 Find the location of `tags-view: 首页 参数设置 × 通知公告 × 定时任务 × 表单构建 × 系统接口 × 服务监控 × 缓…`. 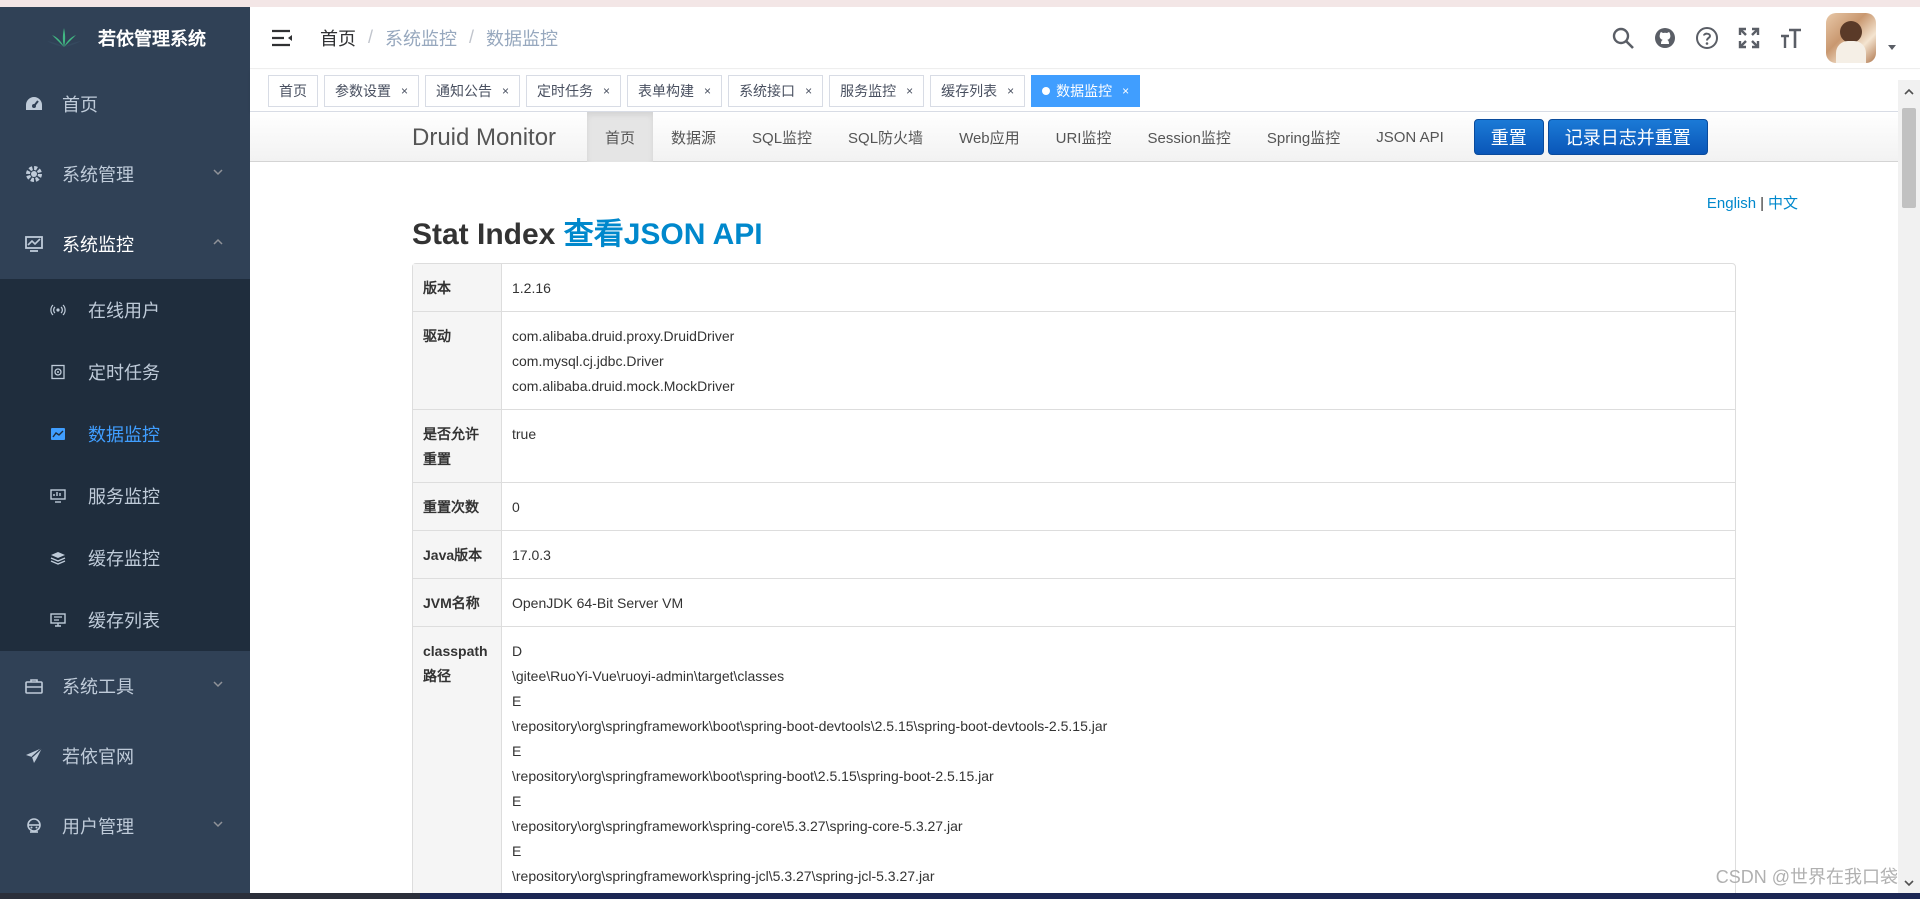

tags-view: 首页 参数设置 × 通知公告 × 定时任务 × 表单构建 × 系统接口 × 服务监控 × 缓… is located at coordinates (1085, 91).